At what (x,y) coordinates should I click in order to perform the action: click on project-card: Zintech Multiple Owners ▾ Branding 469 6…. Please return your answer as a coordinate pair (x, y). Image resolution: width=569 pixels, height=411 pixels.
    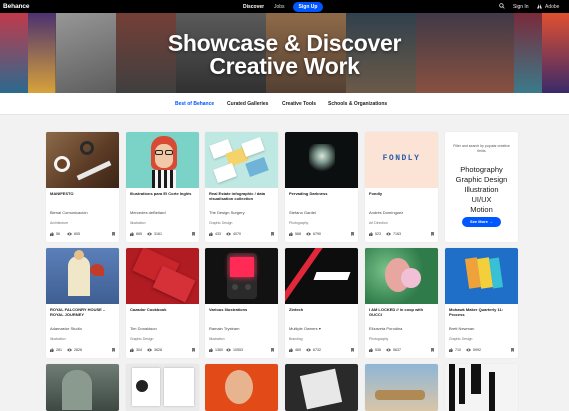
    Looking at the image, I should click on (321, 303).